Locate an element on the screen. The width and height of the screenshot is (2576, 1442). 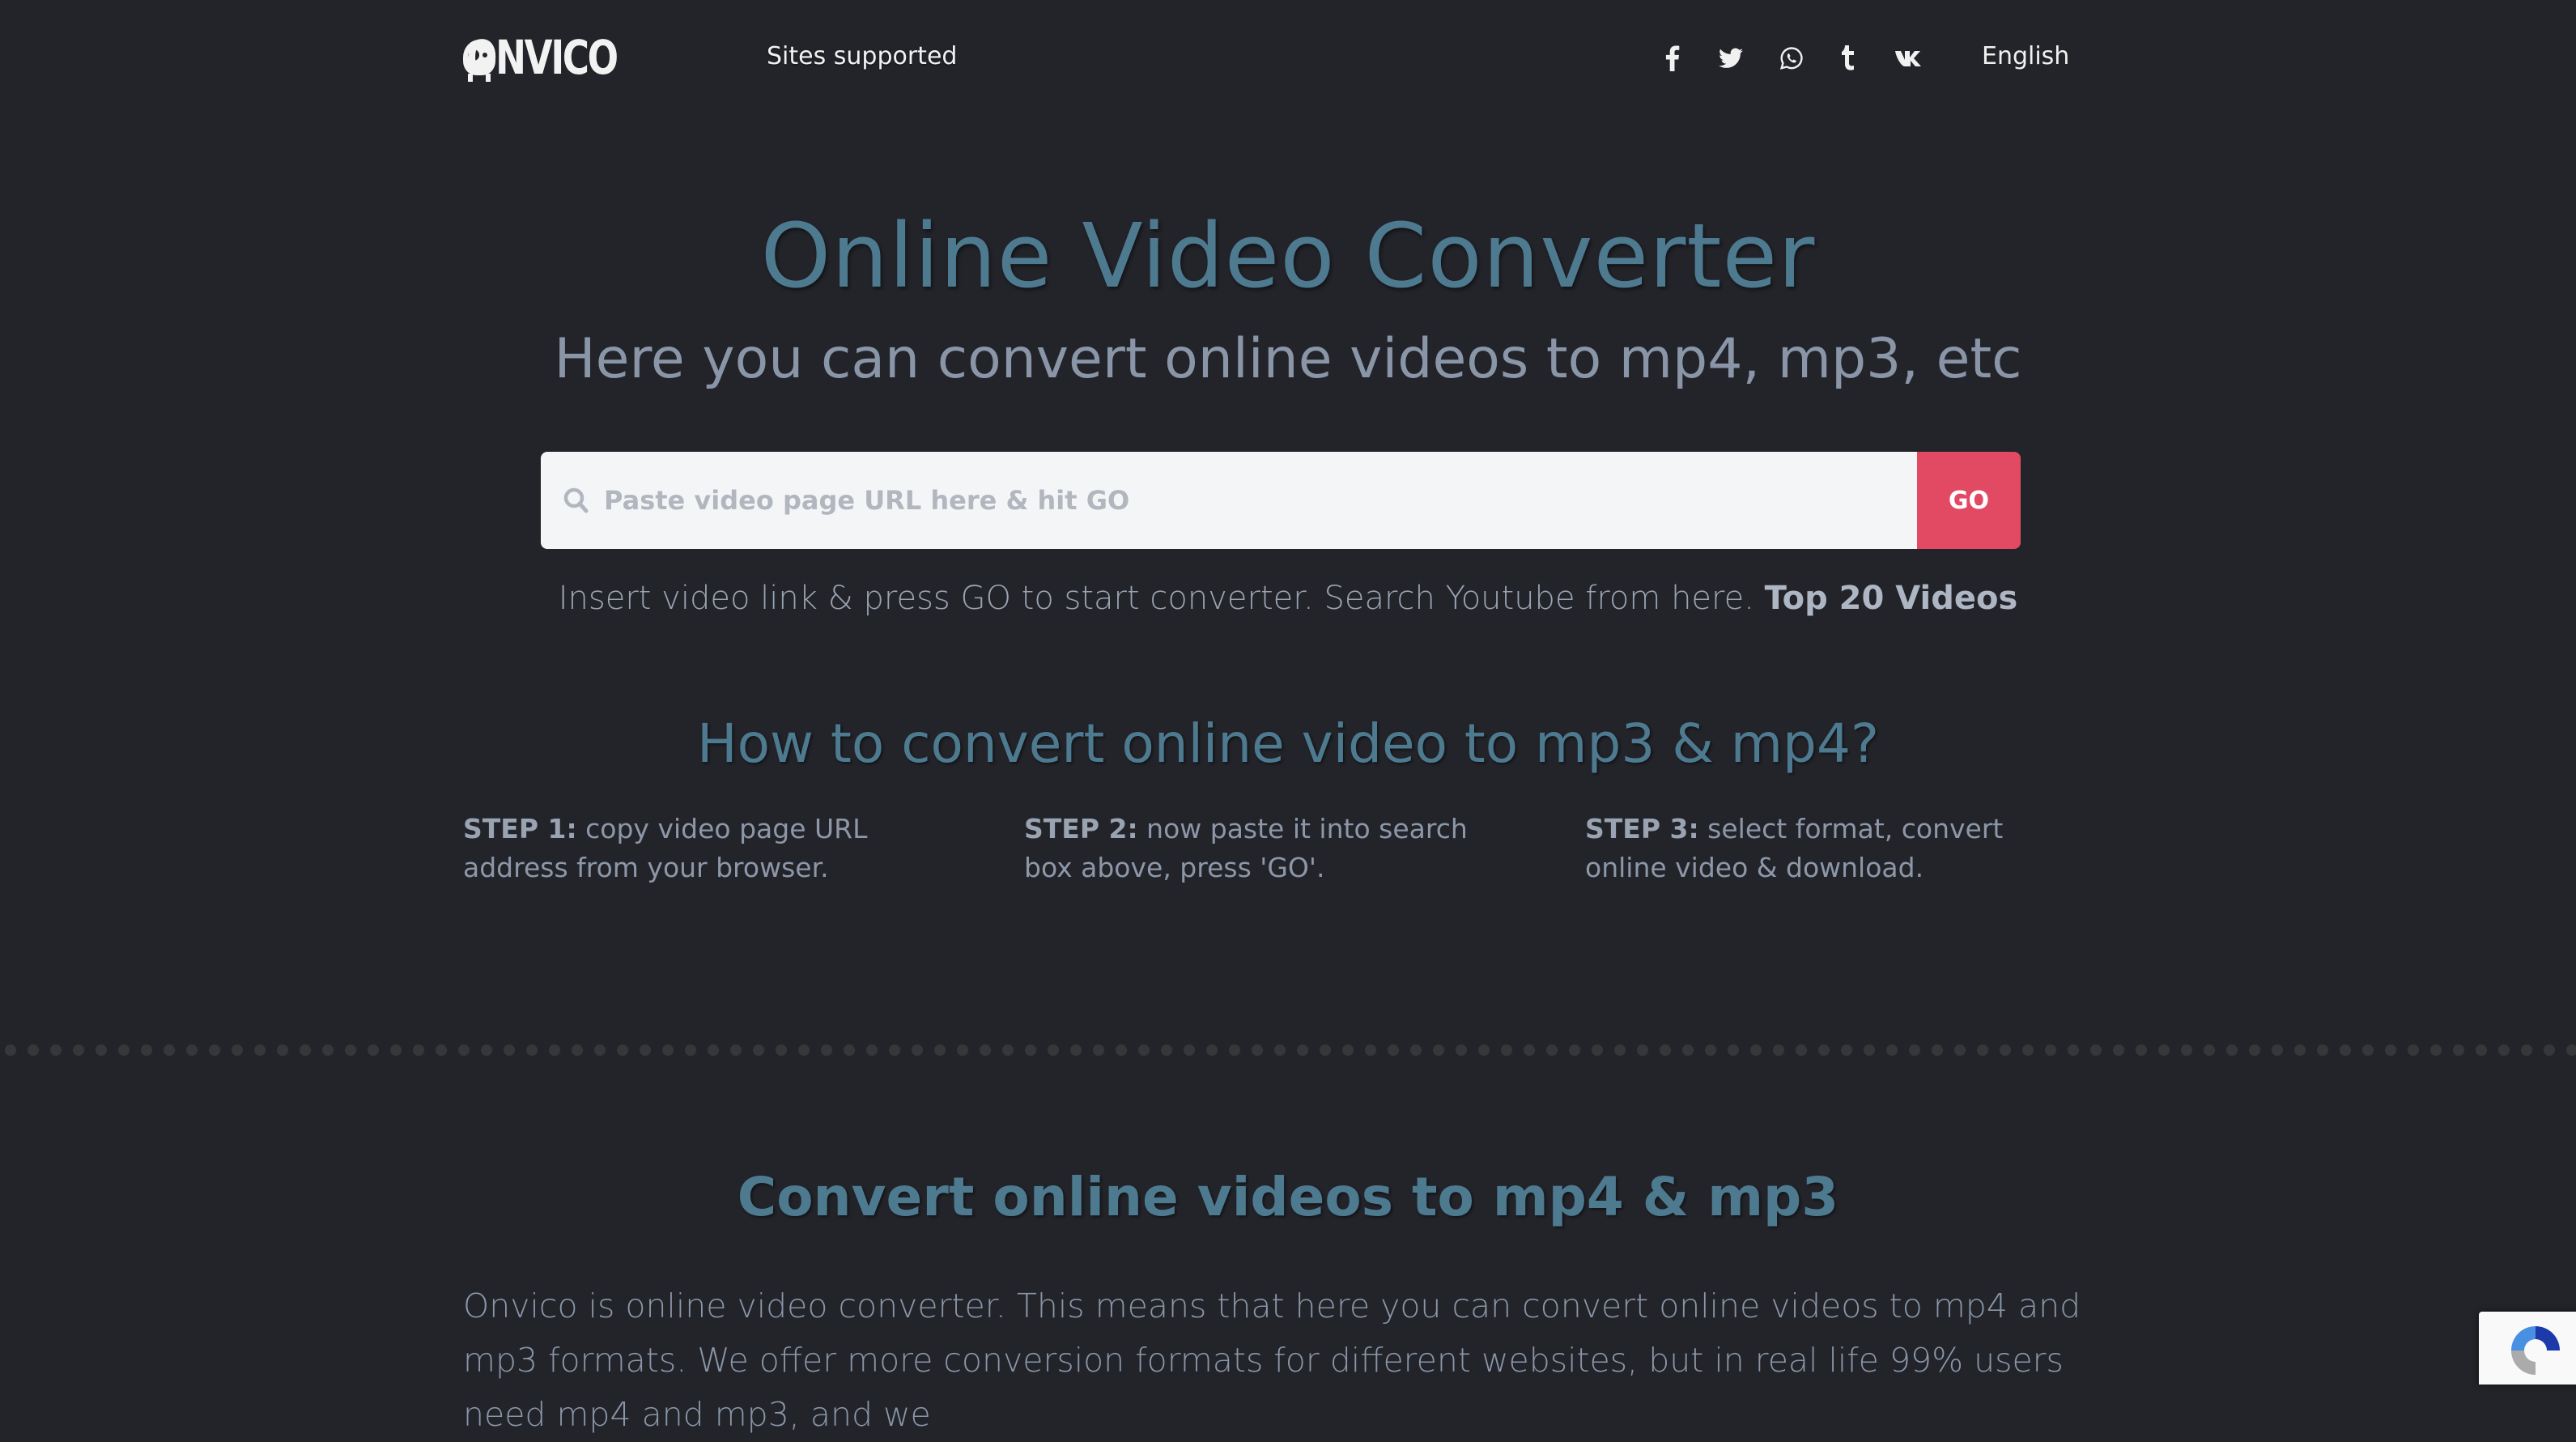
facebook-icon is located at coordinates (1672, 58).